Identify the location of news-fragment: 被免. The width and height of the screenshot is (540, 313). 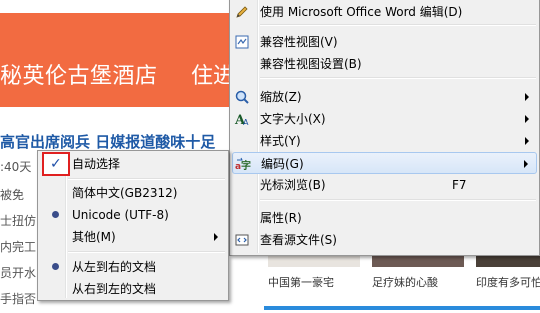
(12, 194).